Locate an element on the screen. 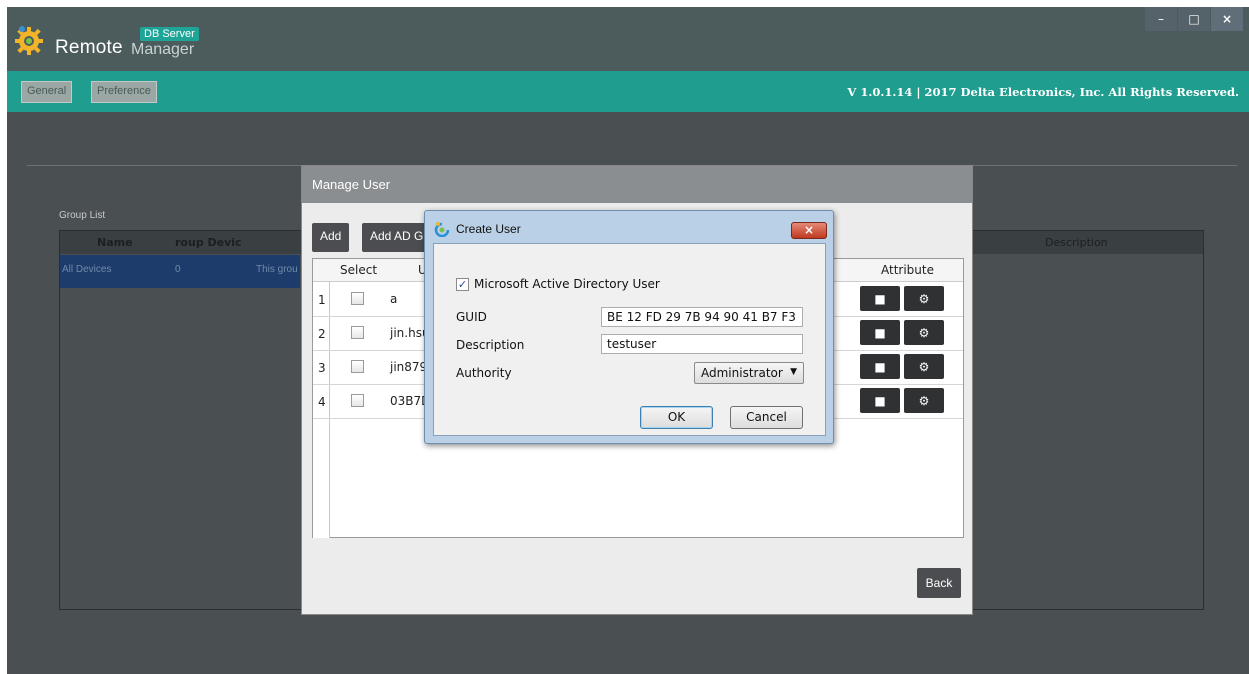 This screenshot has height=674, width=1249. brand-remote-text: Remote is located at coordinates (89, 47).